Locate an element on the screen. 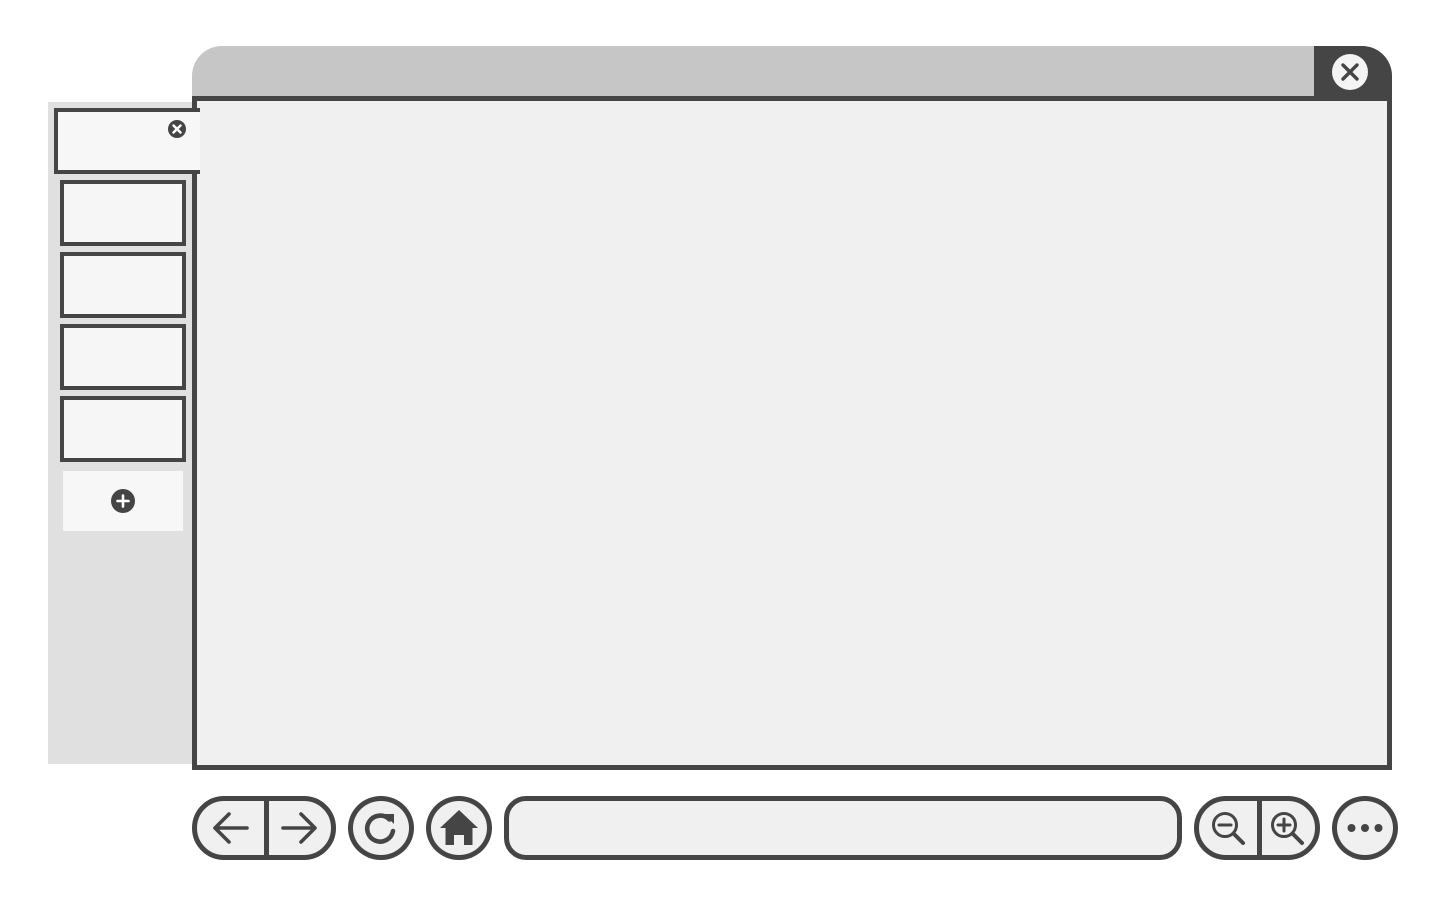  plus-circle-icon is located at coordinates (123, 501).